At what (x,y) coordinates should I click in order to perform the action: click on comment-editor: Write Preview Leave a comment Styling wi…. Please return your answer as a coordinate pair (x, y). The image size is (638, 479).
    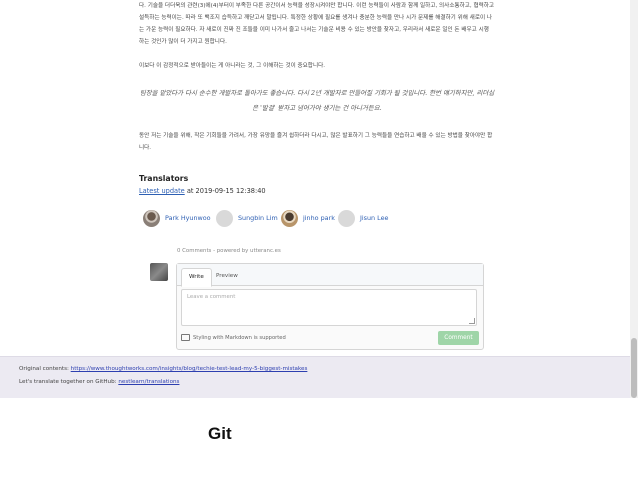
    Looking at the image, I should click on (330, 306).